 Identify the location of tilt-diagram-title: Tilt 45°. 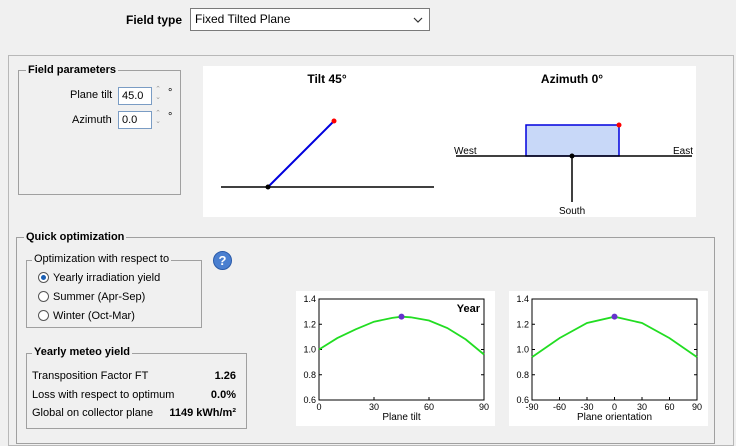
(326, 79).